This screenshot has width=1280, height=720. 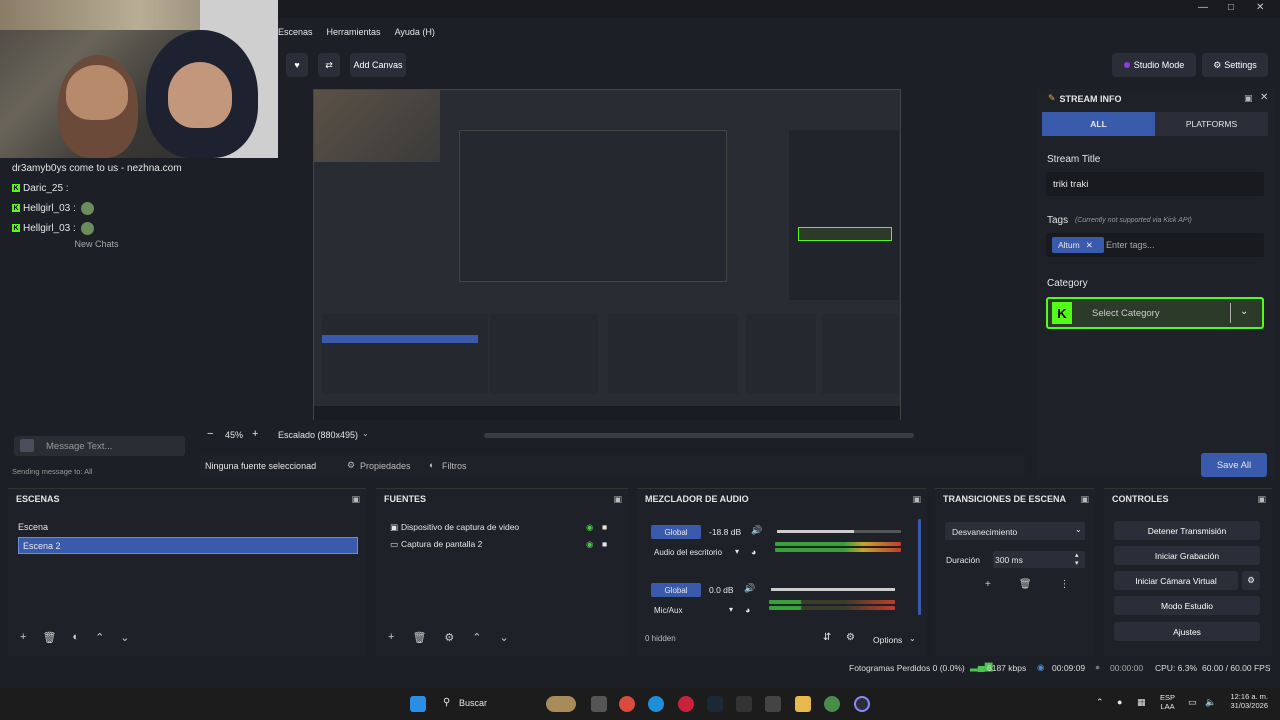 What do you see at coordinates (803, 704) in the screenshot?
I see `folder-icon` at bounding box center [803, 704].